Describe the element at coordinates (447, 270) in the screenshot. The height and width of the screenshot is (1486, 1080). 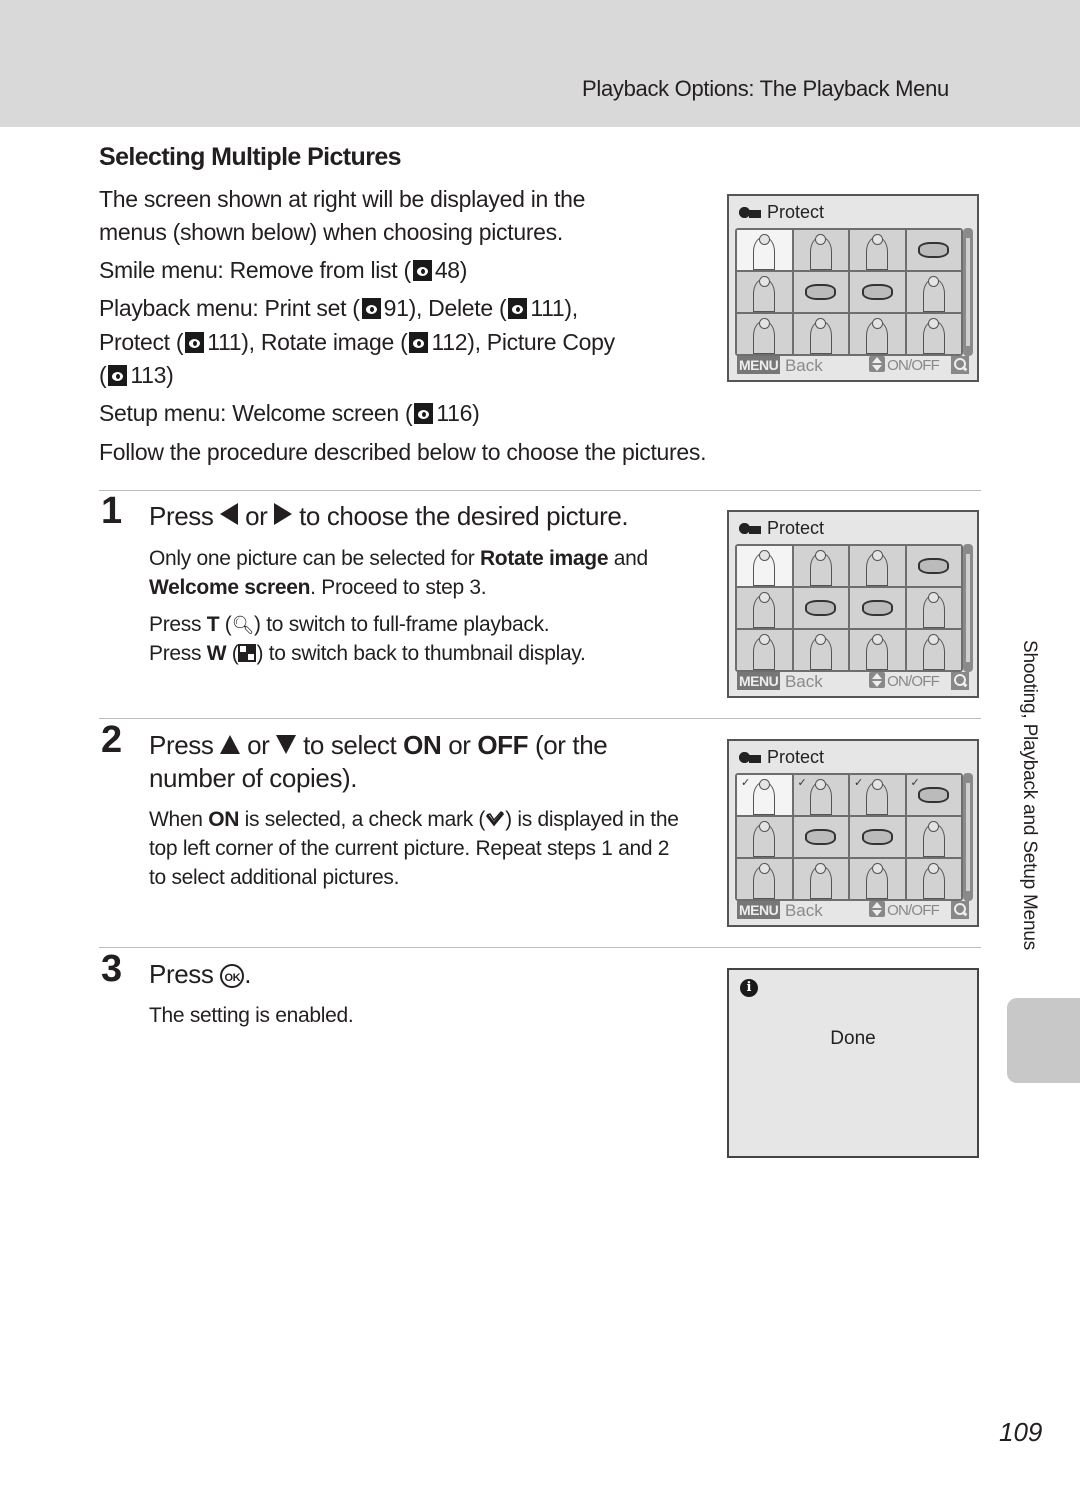
I see `smile-ref-page: 48` at that location.